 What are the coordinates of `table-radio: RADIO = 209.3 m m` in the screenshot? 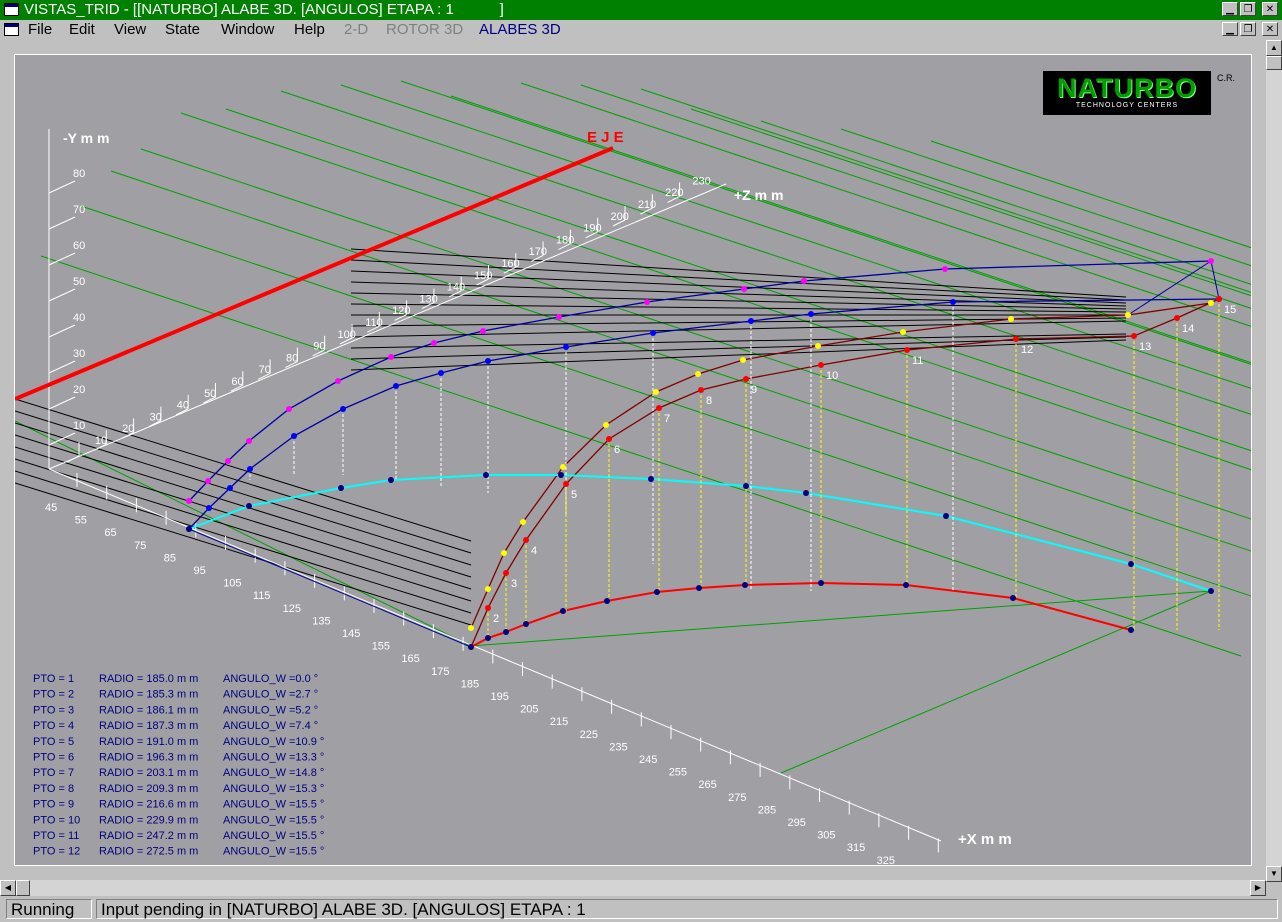 It's located at (148, 789).